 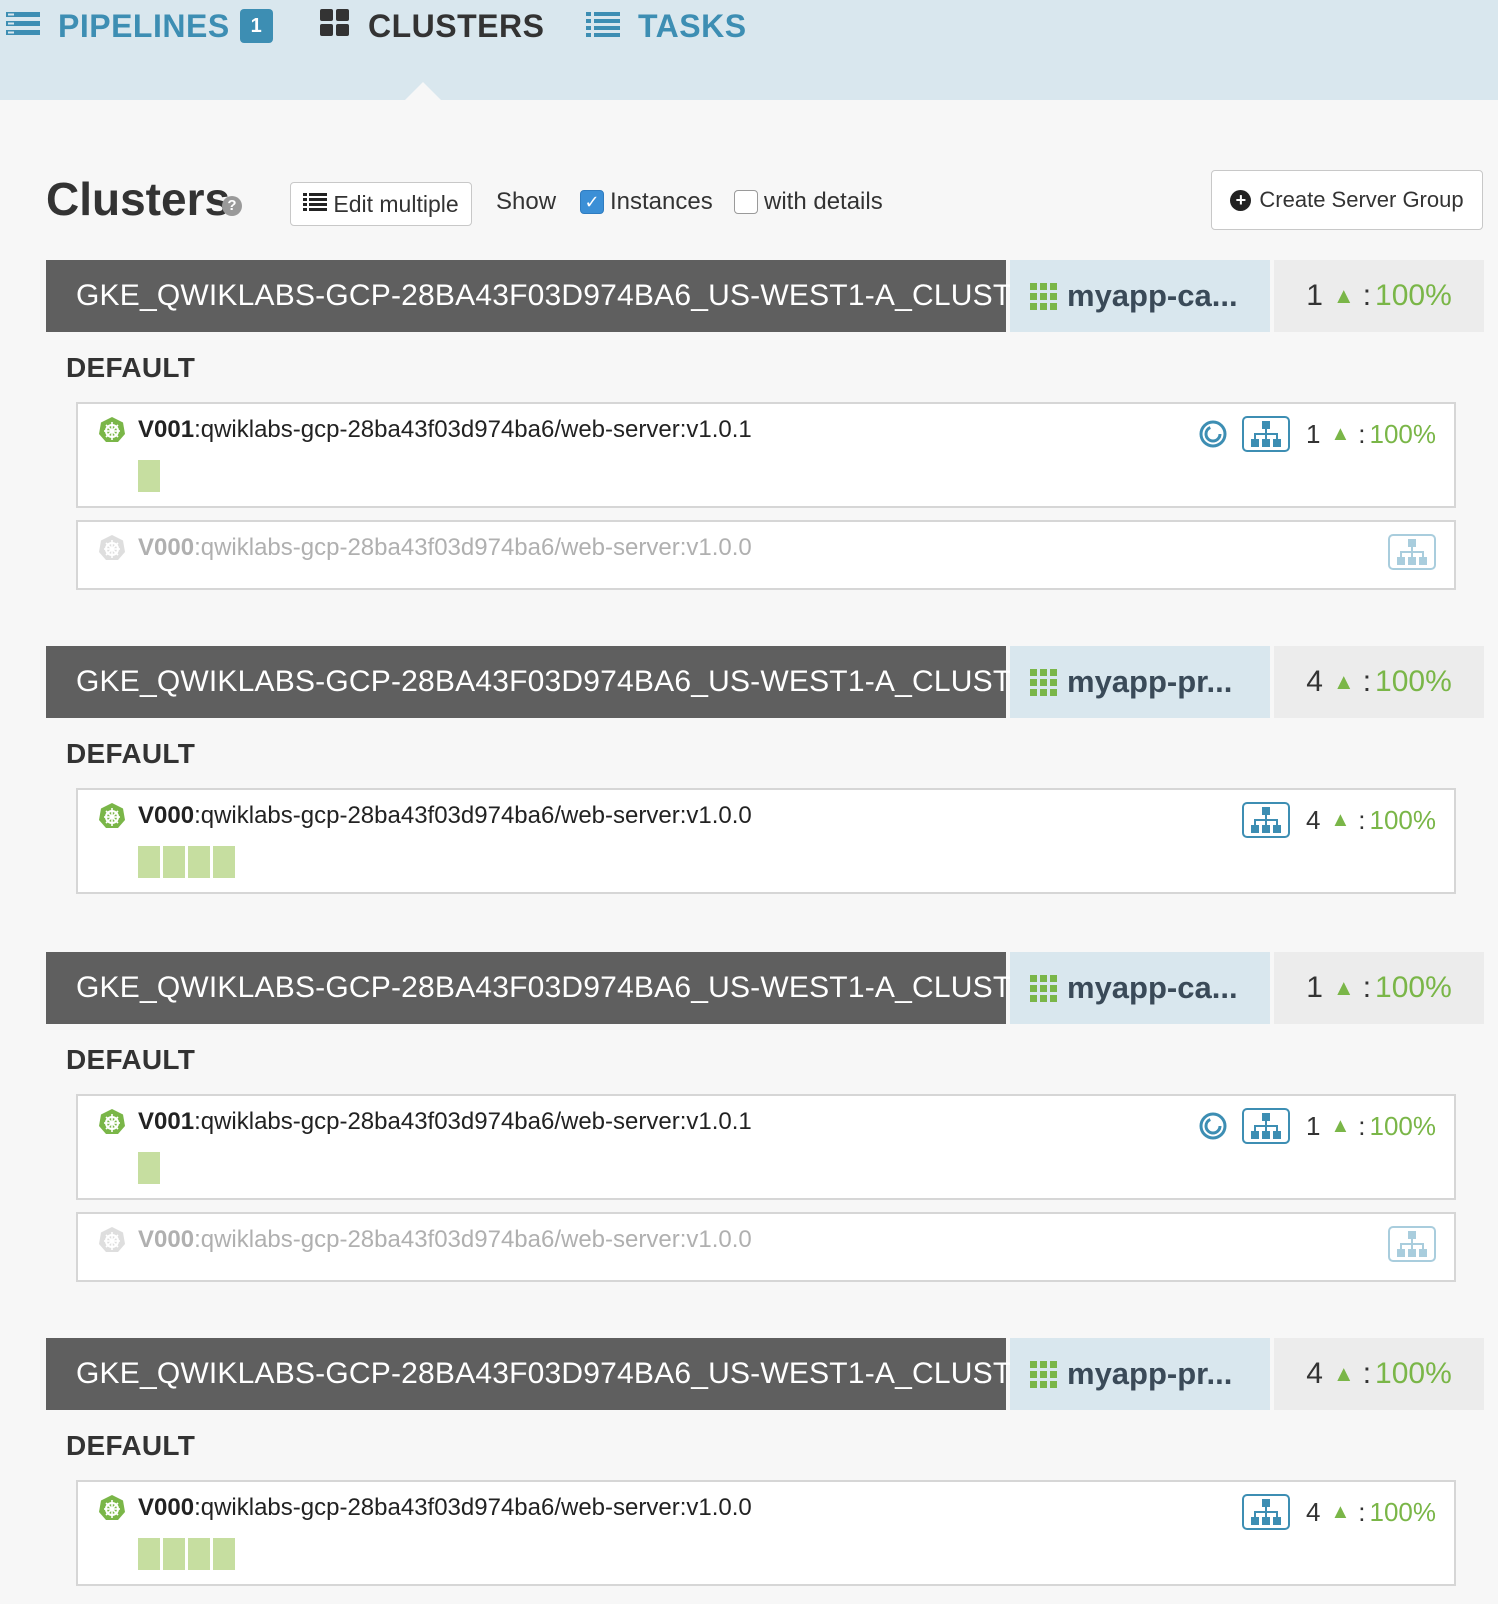 I want to click on edit-multiple-button: Edit multiple, so click(x=381, y=204).